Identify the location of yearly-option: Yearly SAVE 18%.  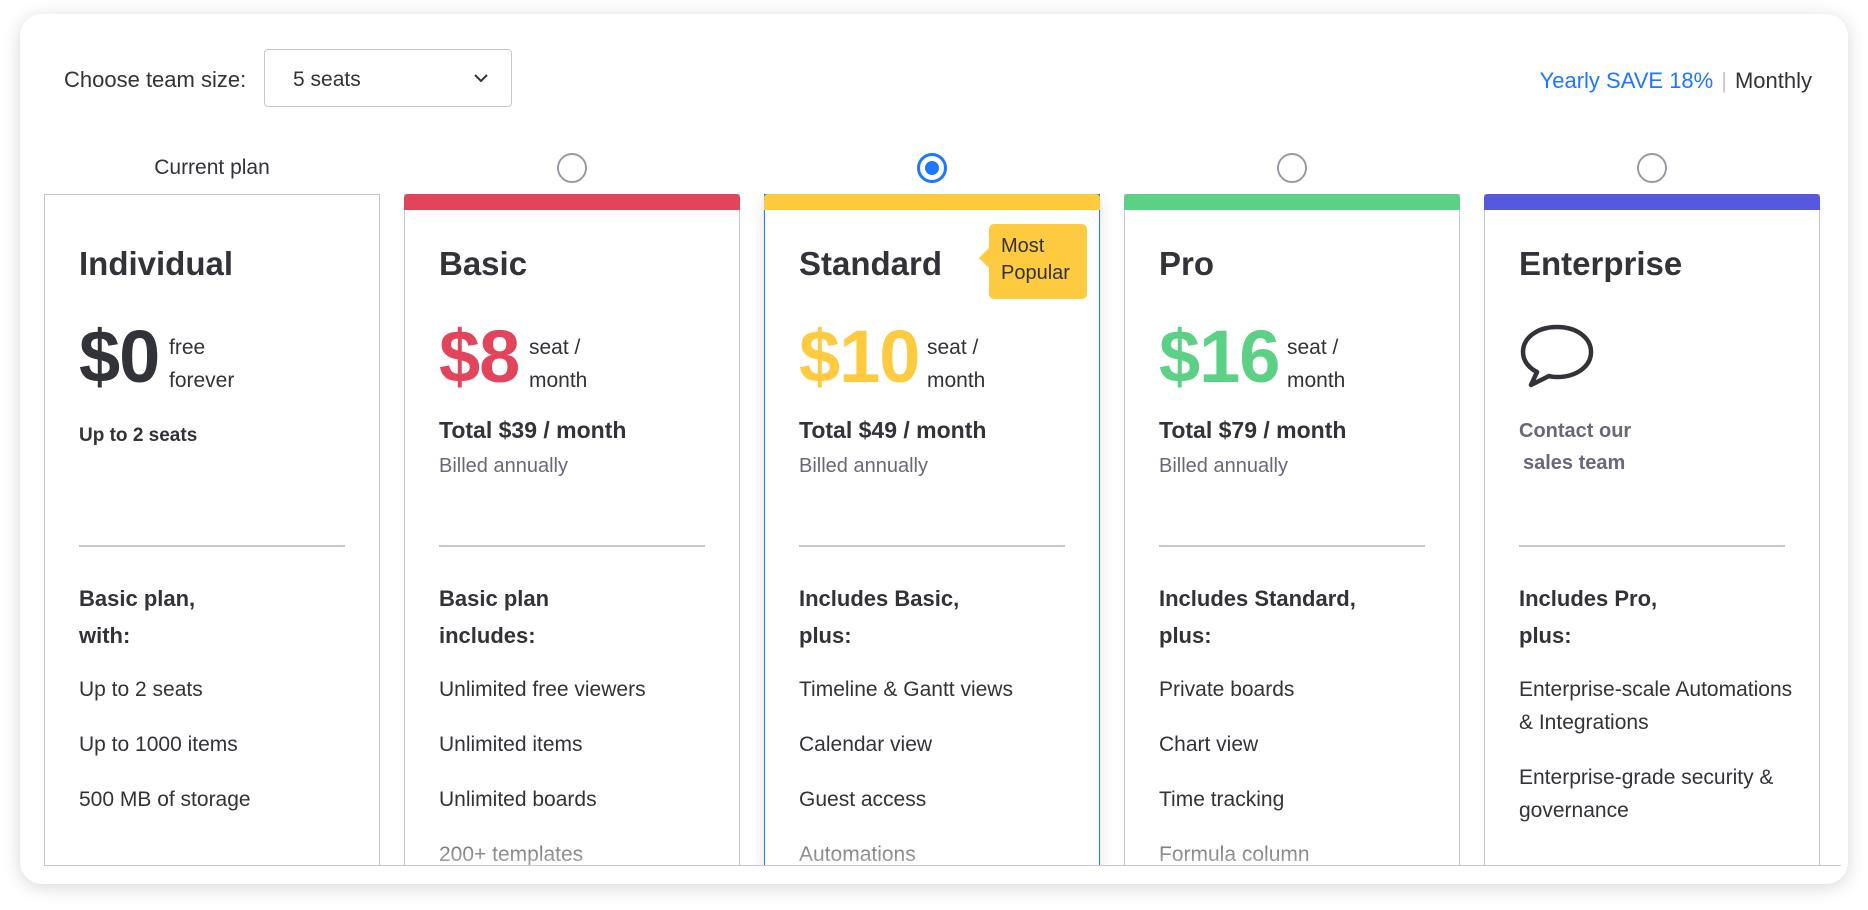
(1627, 80).